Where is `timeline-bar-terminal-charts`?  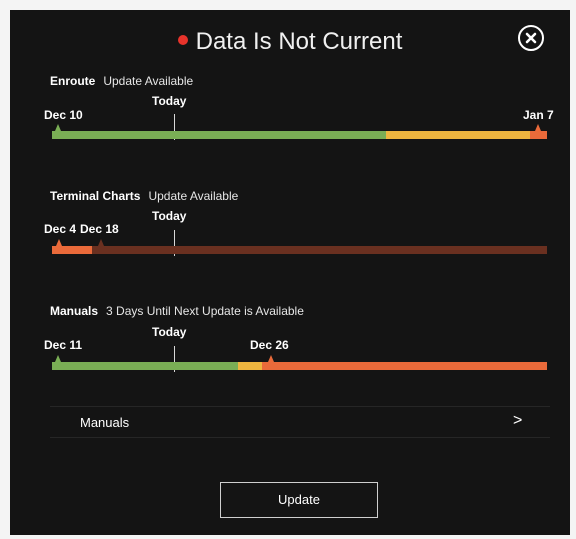
timeline-bar-terminal-charts is located at coordinates (299, 250).